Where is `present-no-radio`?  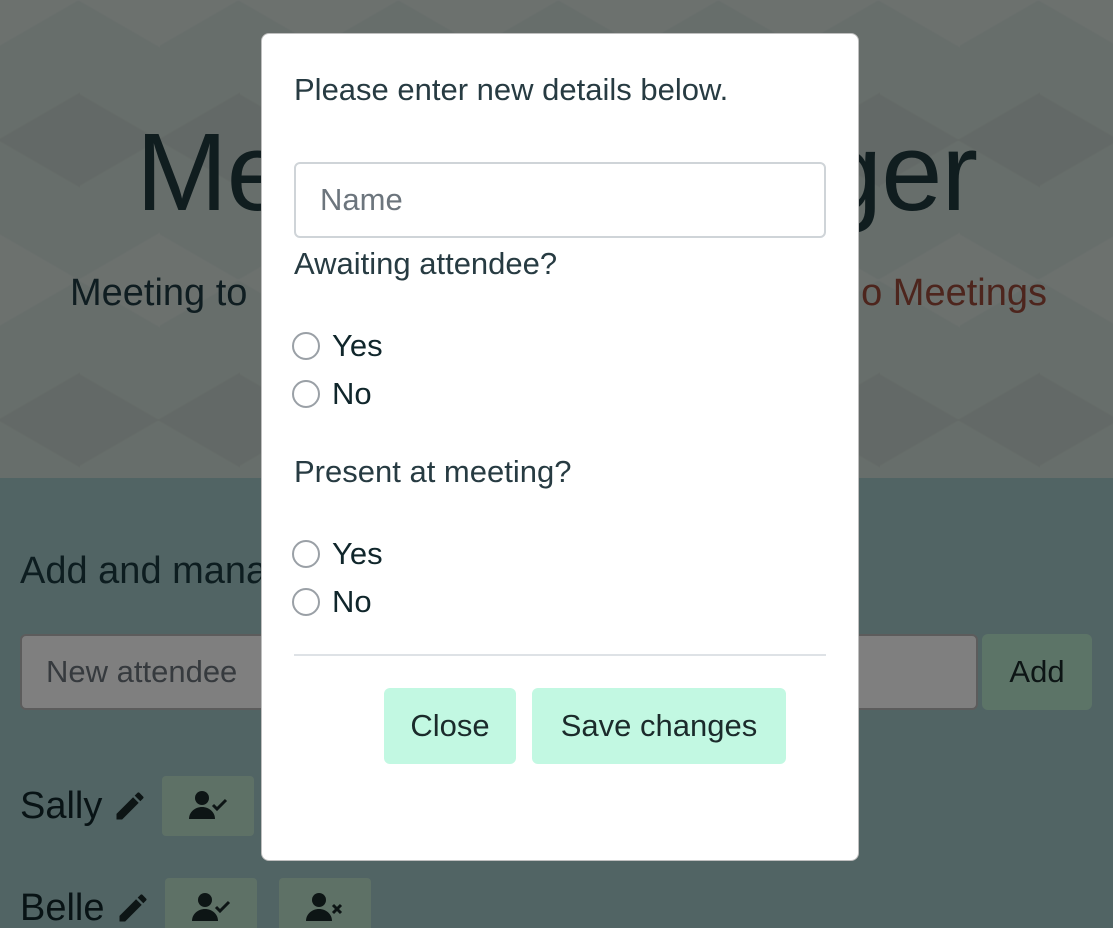
present-no-radio is located at coordinates (306, 602).